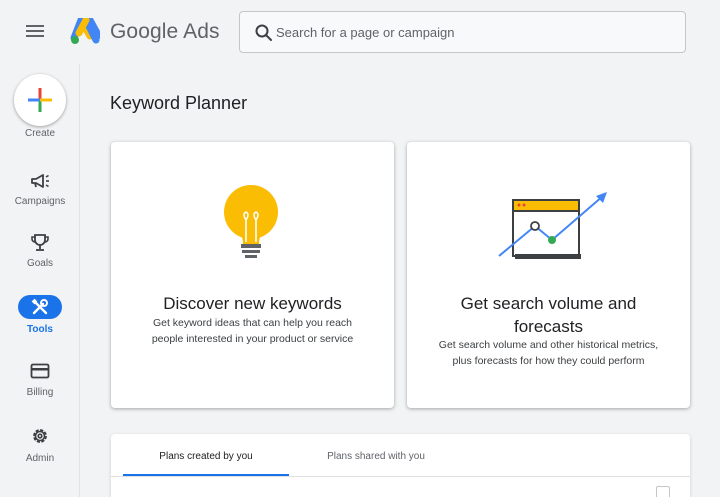 The height and width of the screenshot is (497, 720). What do you see at coordinates (40, 458) in the screenshot?
I see `sidebar-item-label: Admin` at bounding box center [40, 458].